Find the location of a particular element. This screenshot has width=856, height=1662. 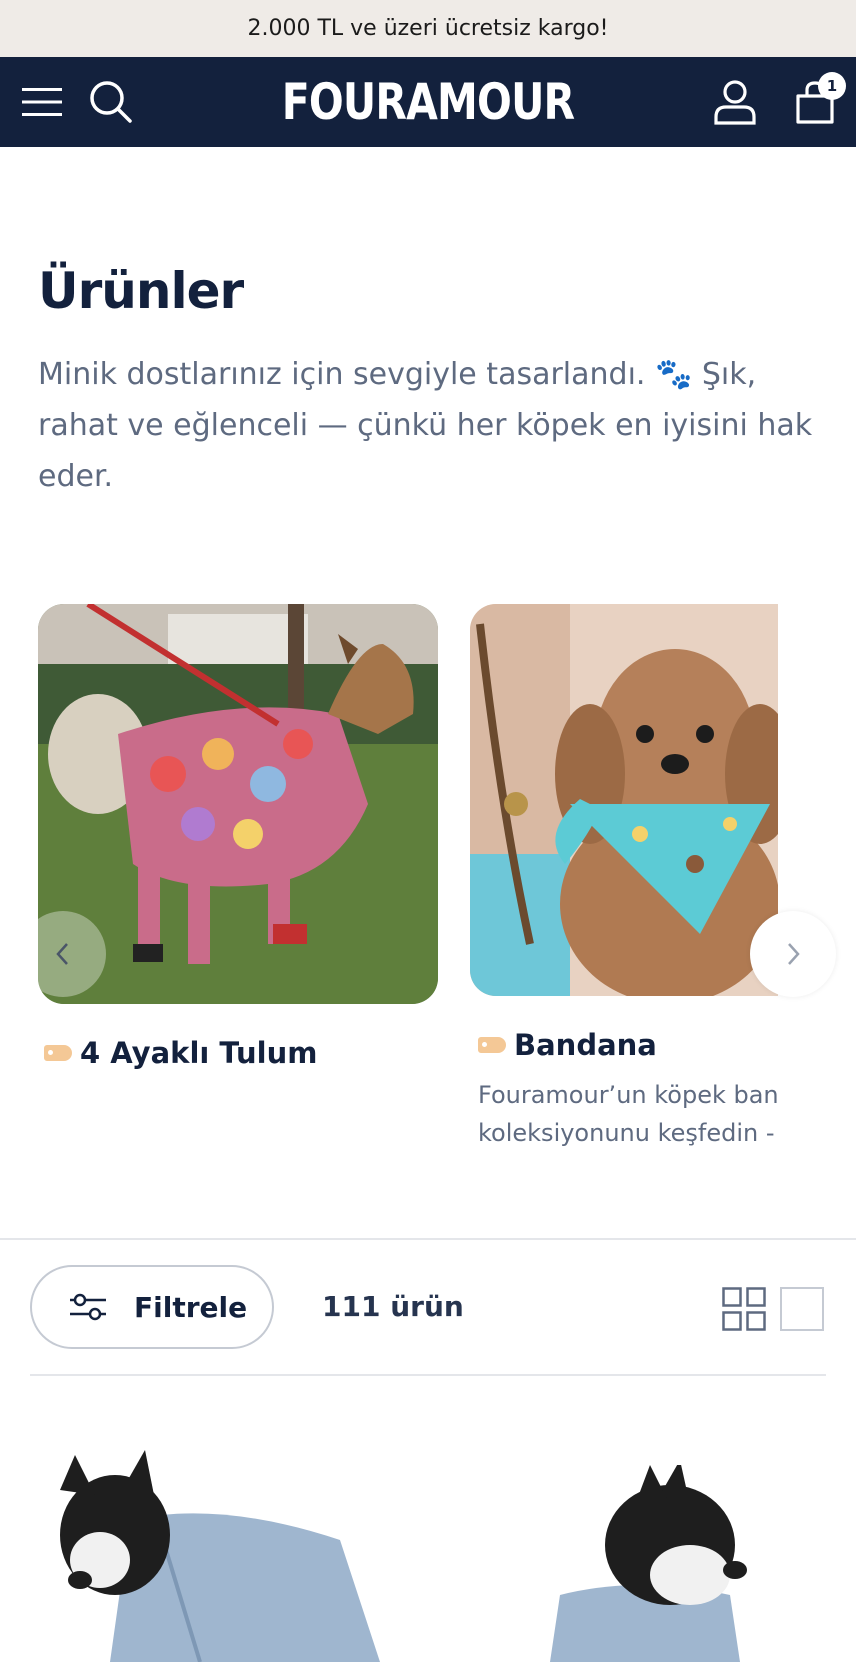

dog-bandana-photo is located at coordinates (624, 800).